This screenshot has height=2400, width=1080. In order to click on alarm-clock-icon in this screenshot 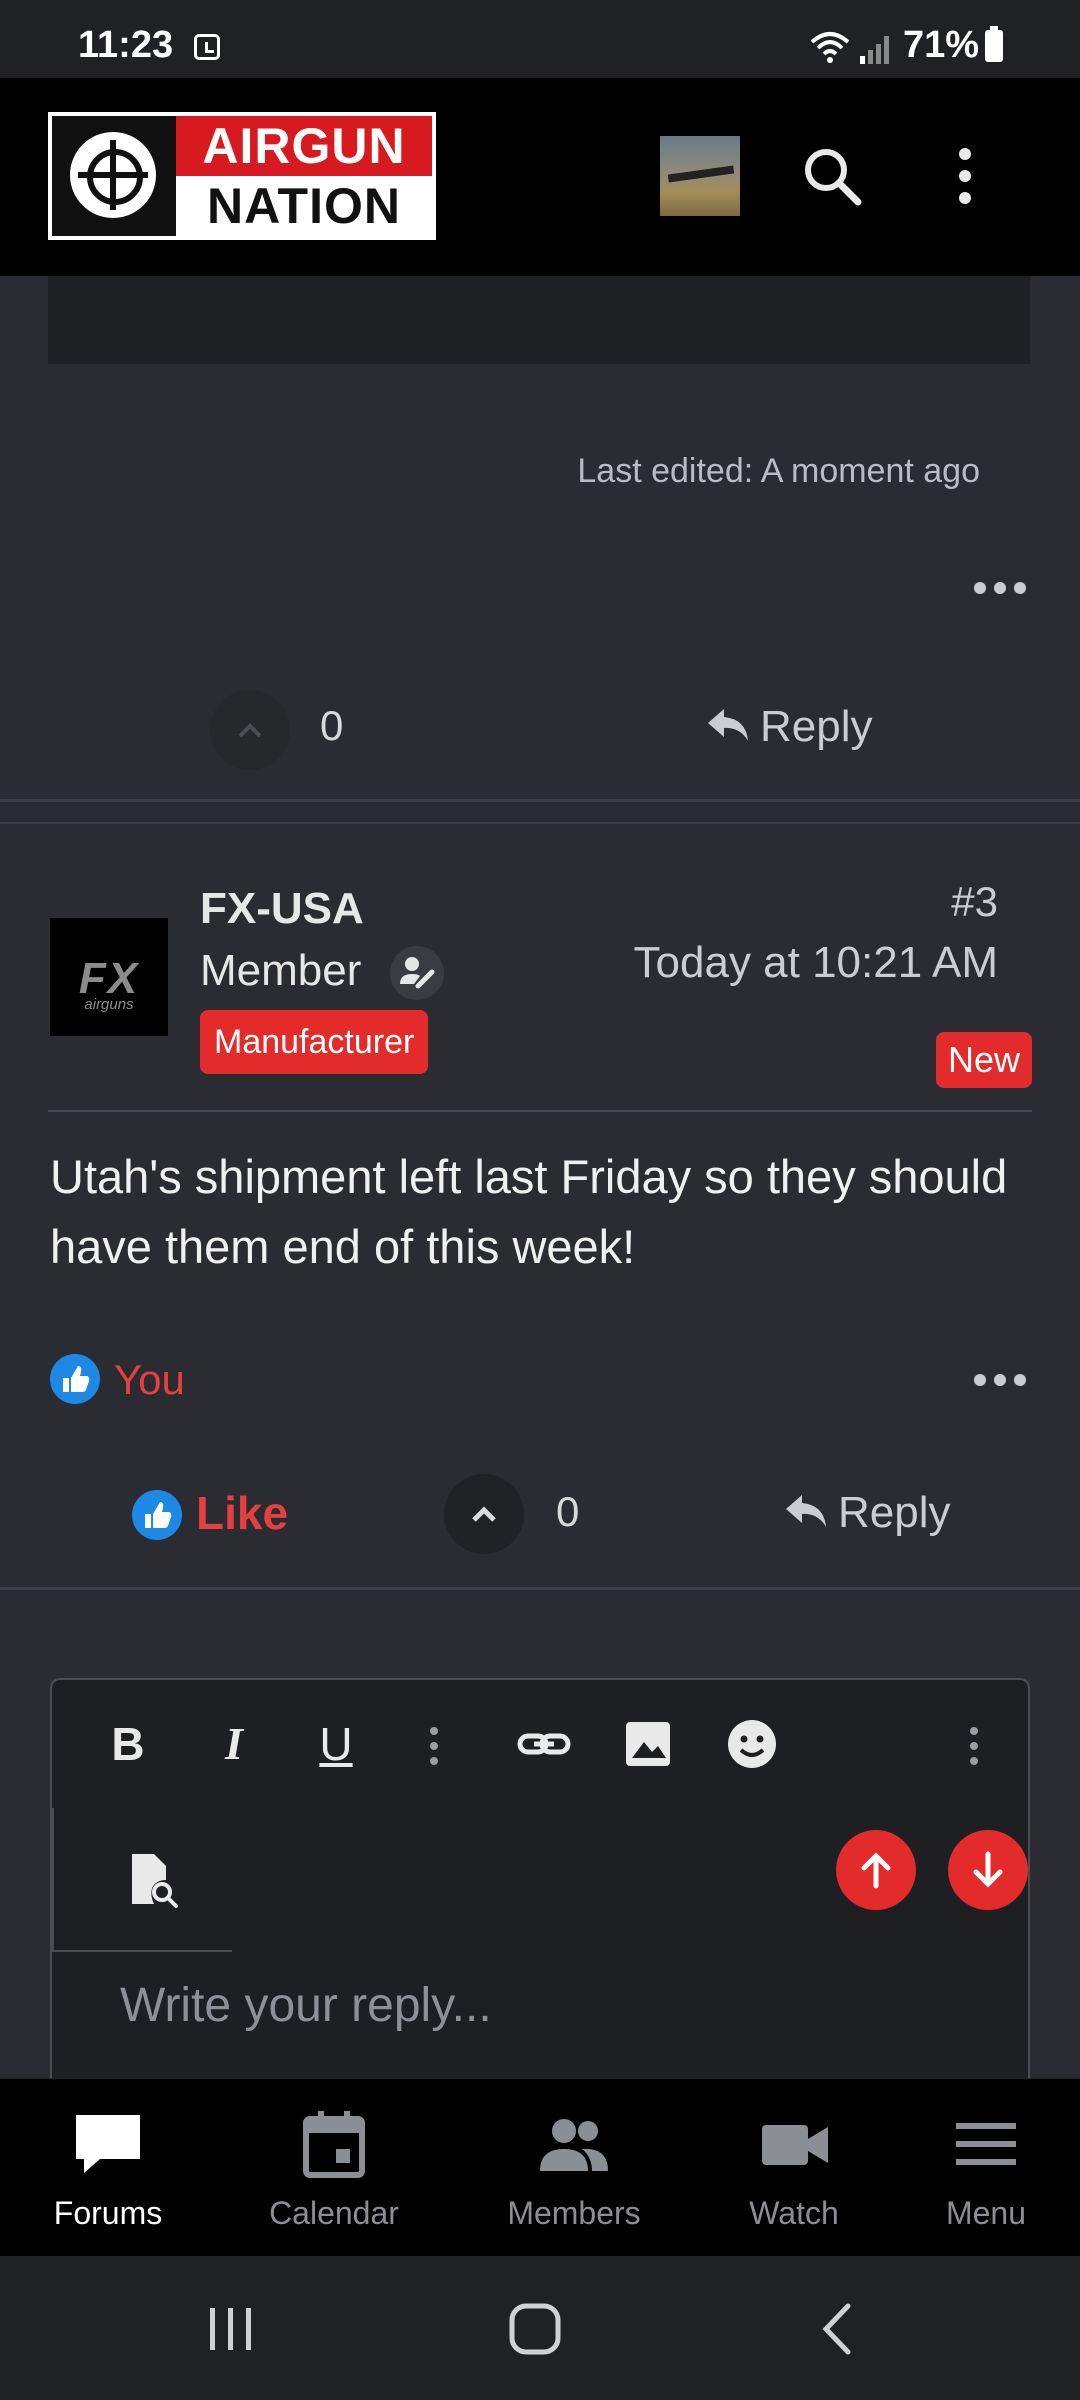, I will do `click(207, 47)`.